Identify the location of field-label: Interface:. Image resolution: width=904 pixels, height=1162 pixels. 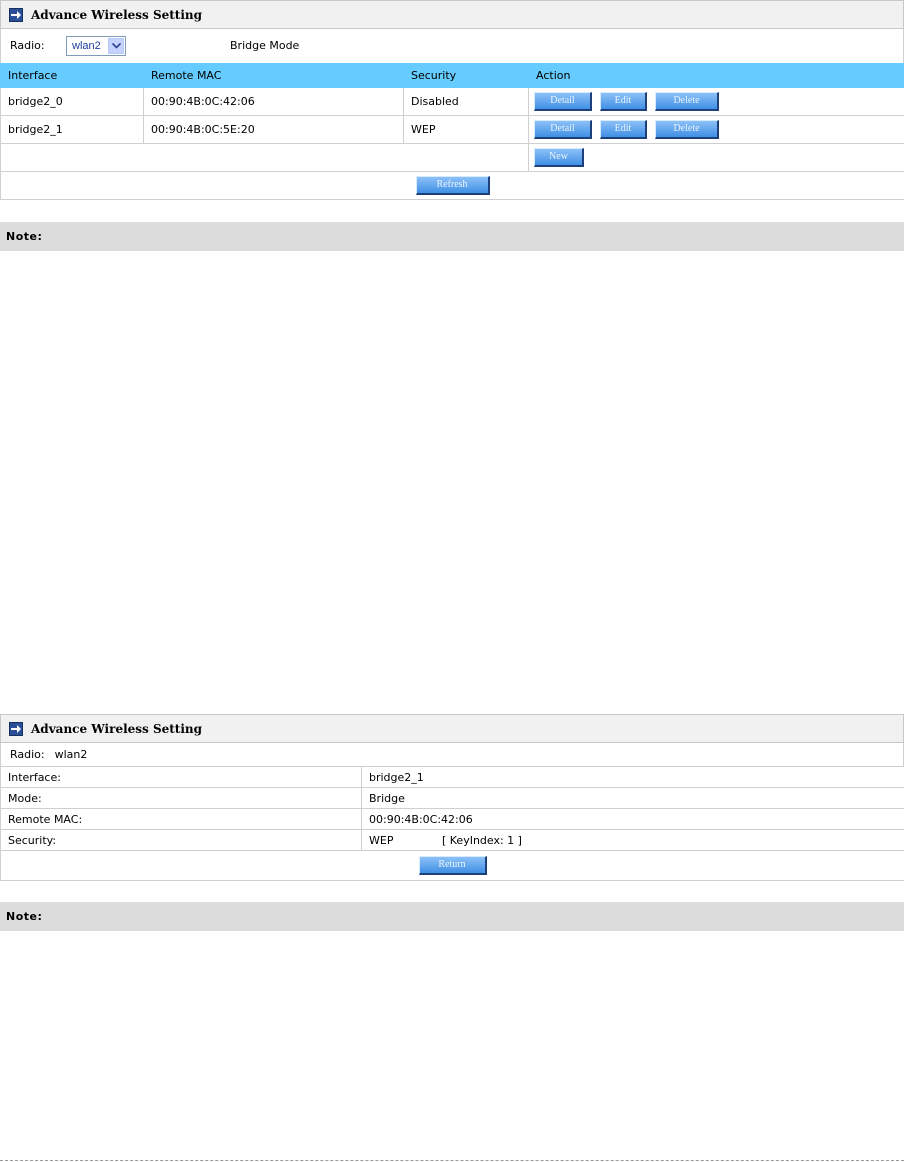
(181, 777).